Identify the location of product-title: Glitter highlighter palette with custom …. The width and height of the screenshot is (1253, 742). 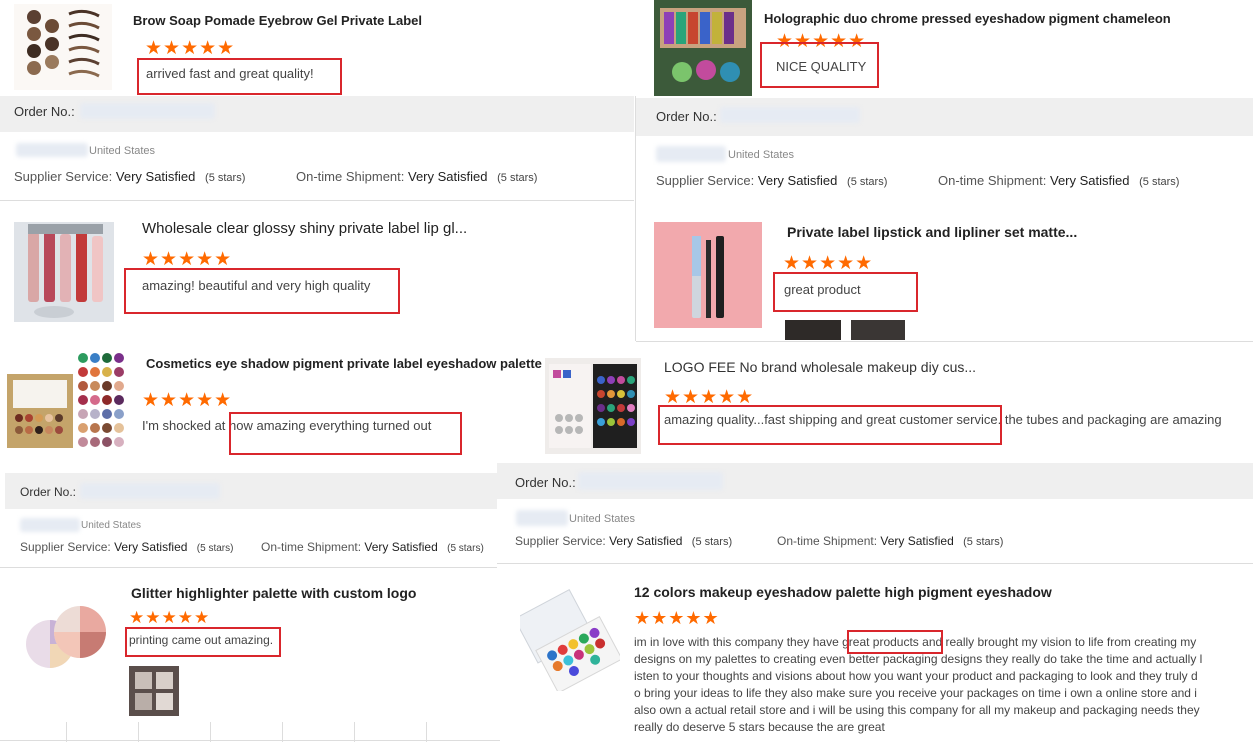
(273, 593).